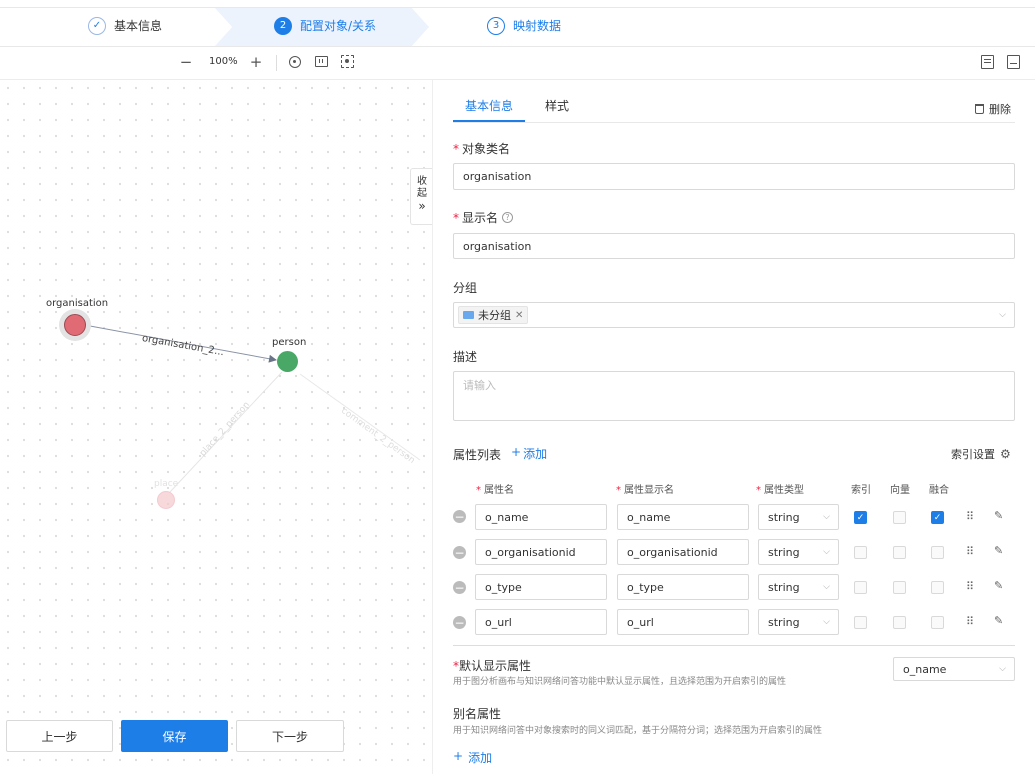 This screenshot has width=1035, height=774. Describe the element at coordinates (979, 109) in the screenshot. I see `trash-icon` at that location.